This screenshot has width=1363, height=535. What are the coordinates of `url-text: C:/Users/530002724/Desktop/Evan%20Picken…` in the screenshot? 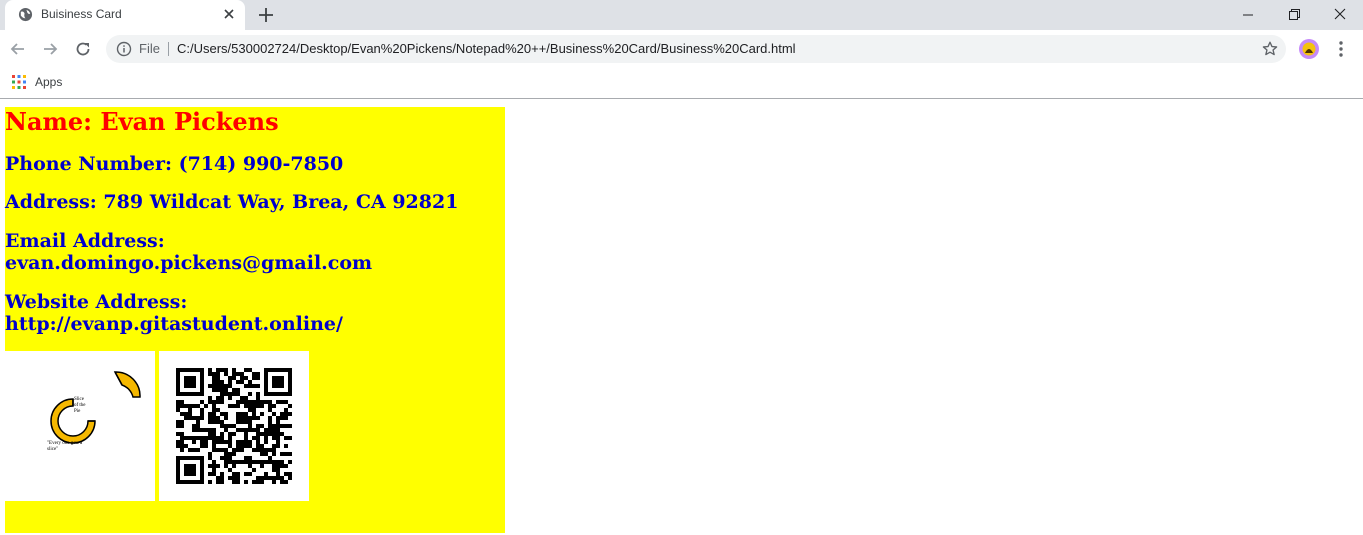 It's located at (486, 48).